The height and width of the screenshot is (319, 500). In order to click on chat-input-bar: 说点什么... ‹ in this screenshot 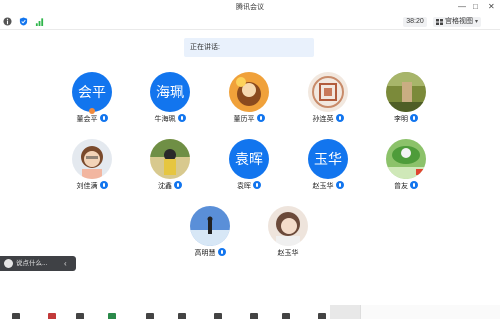, I will do `click(38, 263)`.